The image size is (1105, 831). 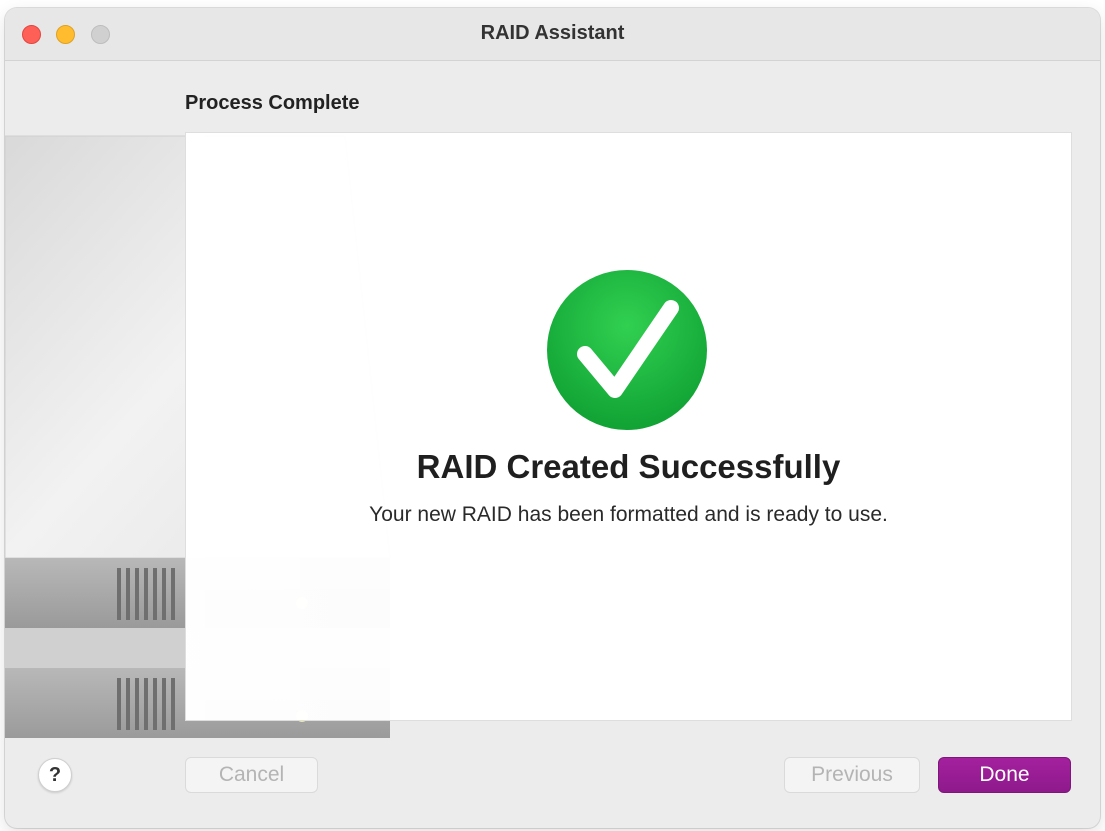 What do you see at coordinates (291, 426) in the screenshot?
I see `panel-fade-overlay` at bounding box center [291, 426].